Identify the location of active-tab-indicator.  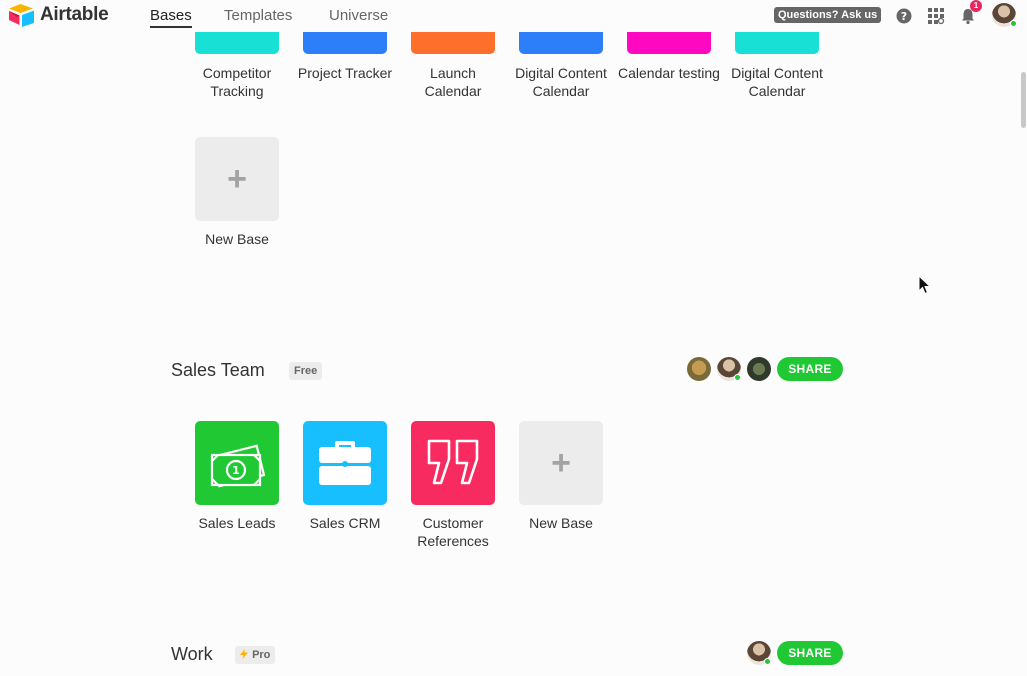
(171, 27).